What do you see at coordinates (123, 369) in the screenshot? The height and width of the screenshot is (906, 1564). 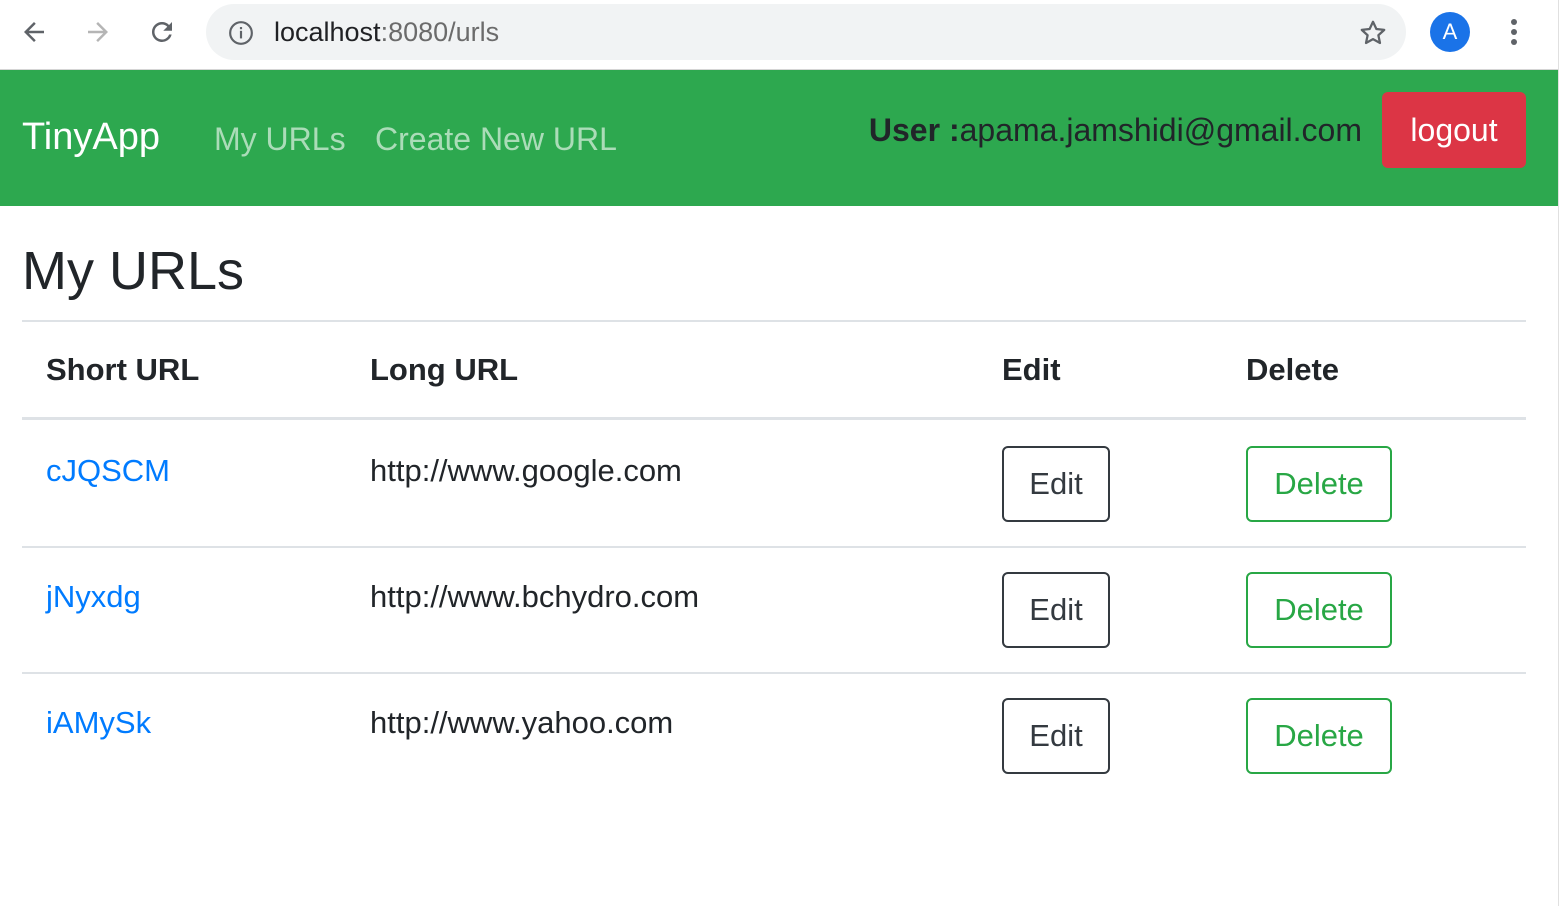 I see `column-header-short-url: Short URL` at bounding box center [123, 369].